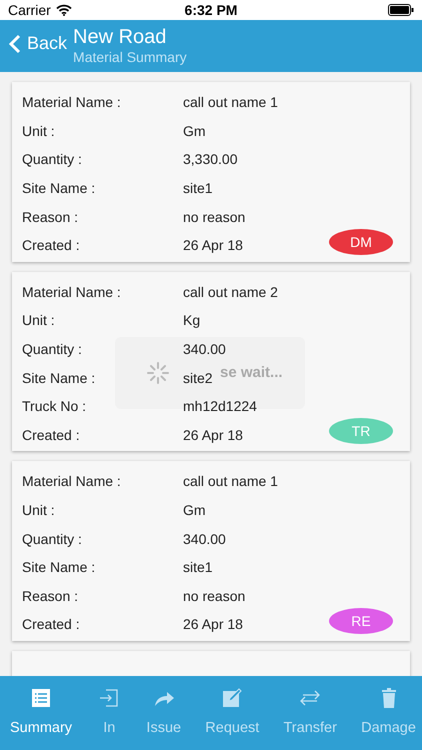 The width and height of the screenshot is (422, 750). I want to click on type-badge: RE, so click(361, 621).